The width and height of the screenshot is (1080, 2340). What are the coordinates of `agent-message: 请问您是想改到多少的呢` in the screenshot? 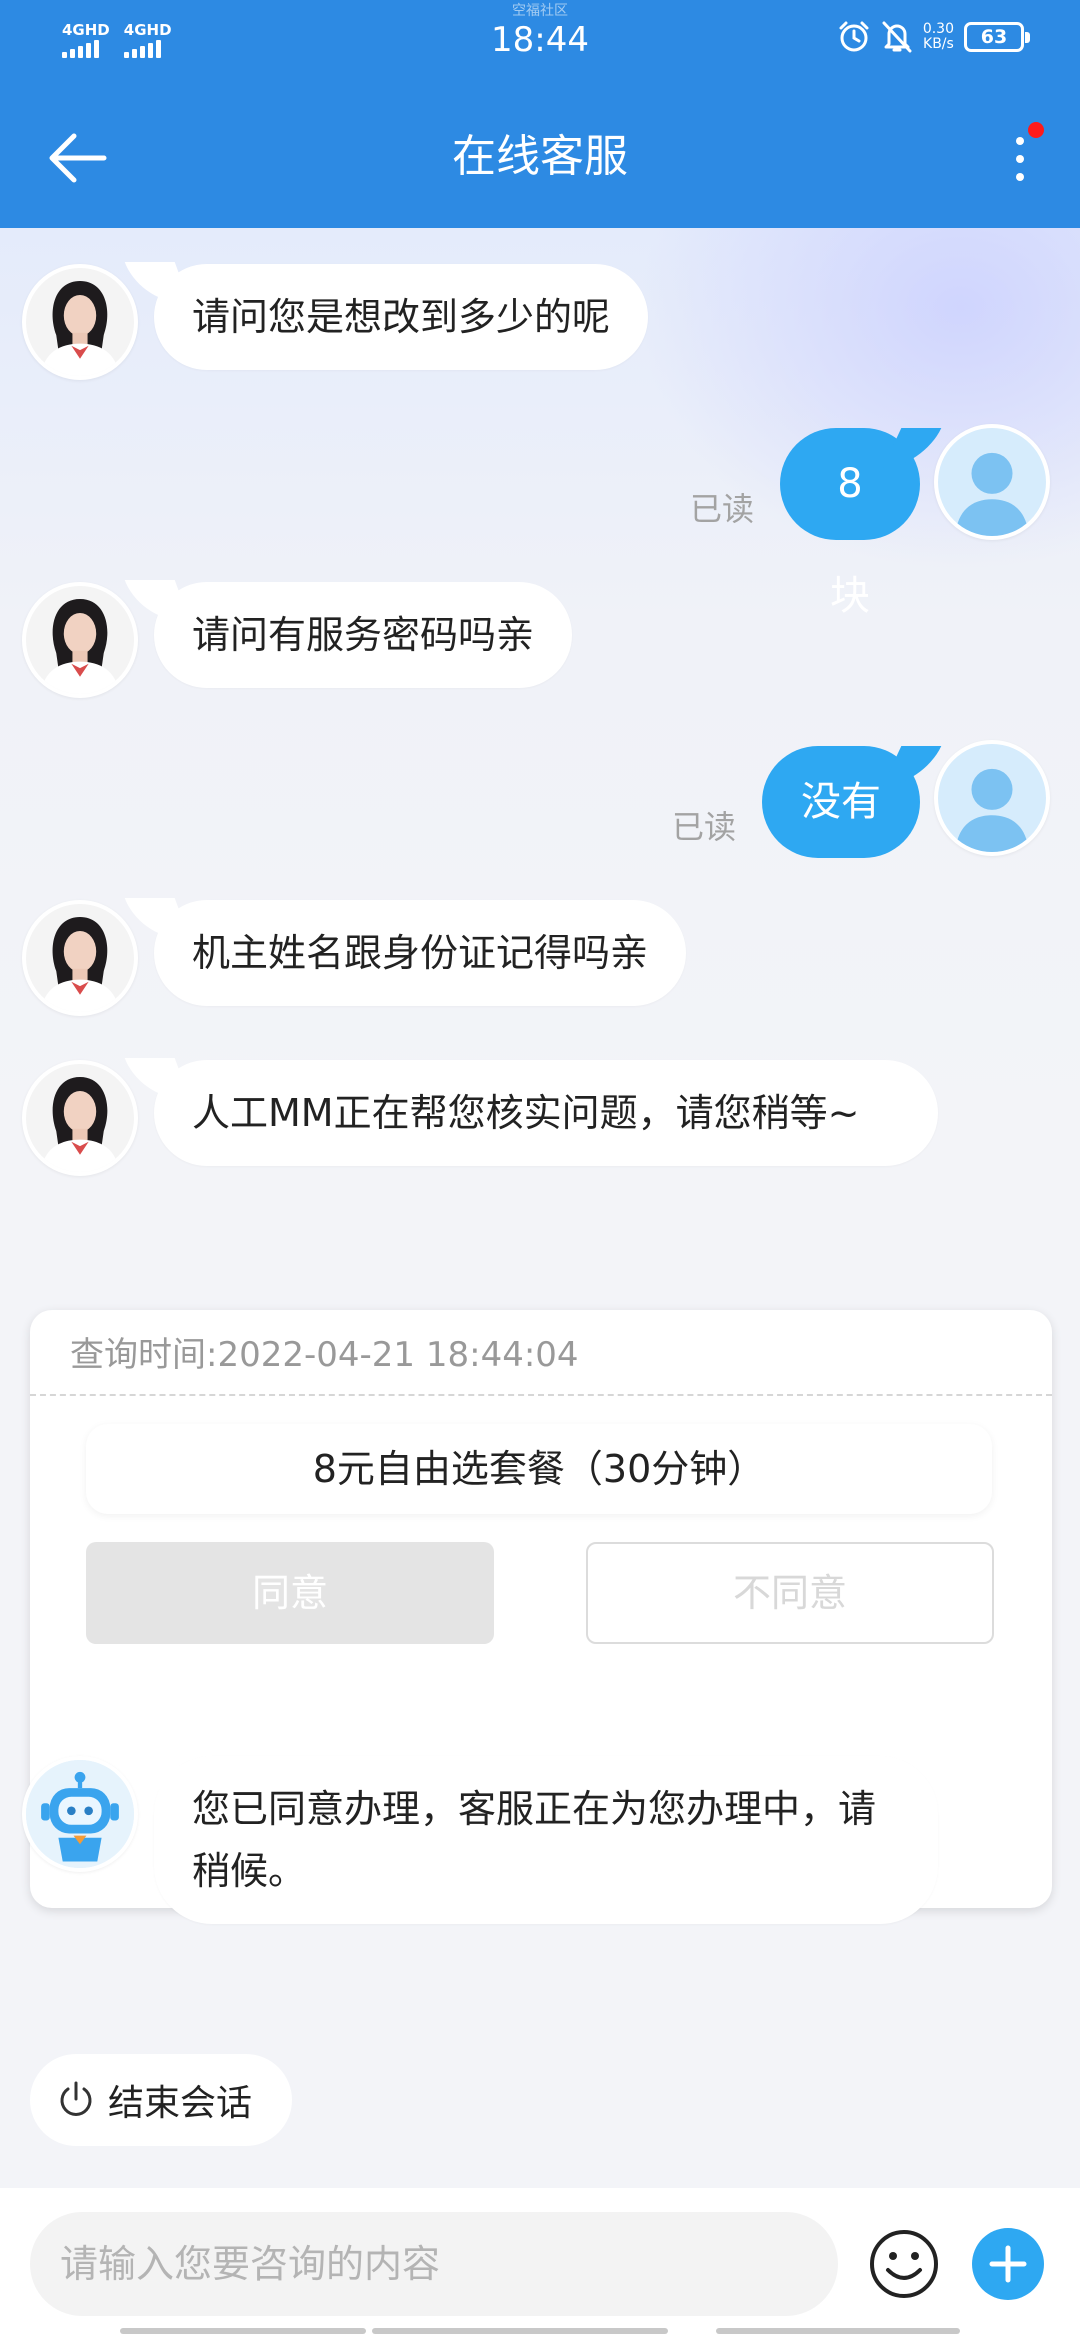 It's located at (401, 317).